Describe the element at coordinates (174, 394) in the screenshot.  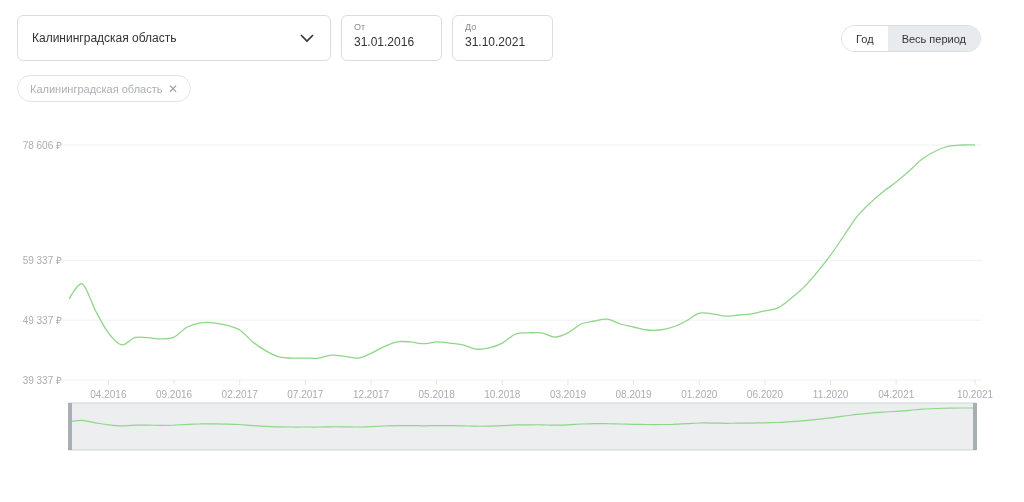
I see `x-axis-label: 09.2016` at that location.